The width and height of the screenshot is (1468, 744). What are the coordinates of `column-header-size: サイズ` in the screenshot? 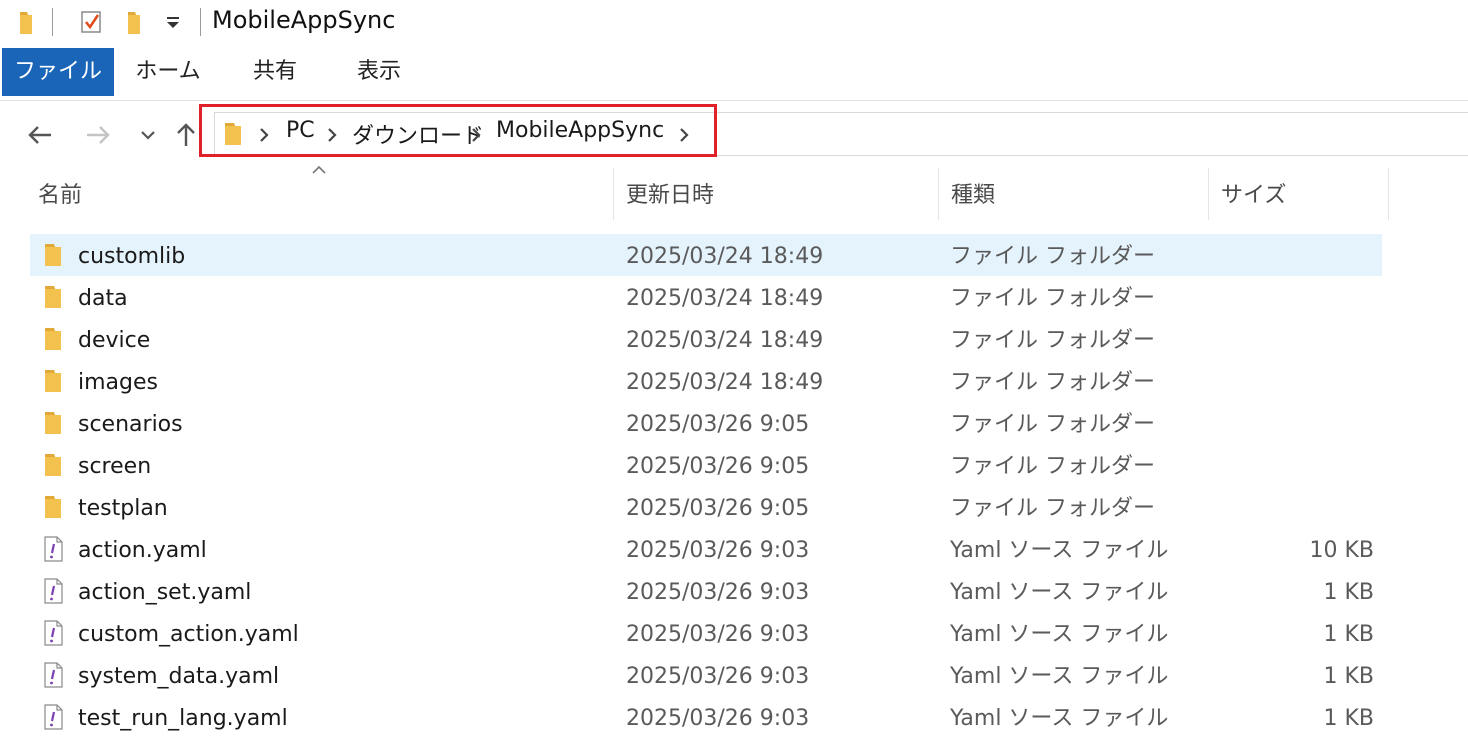 It's located at (1300, 198).